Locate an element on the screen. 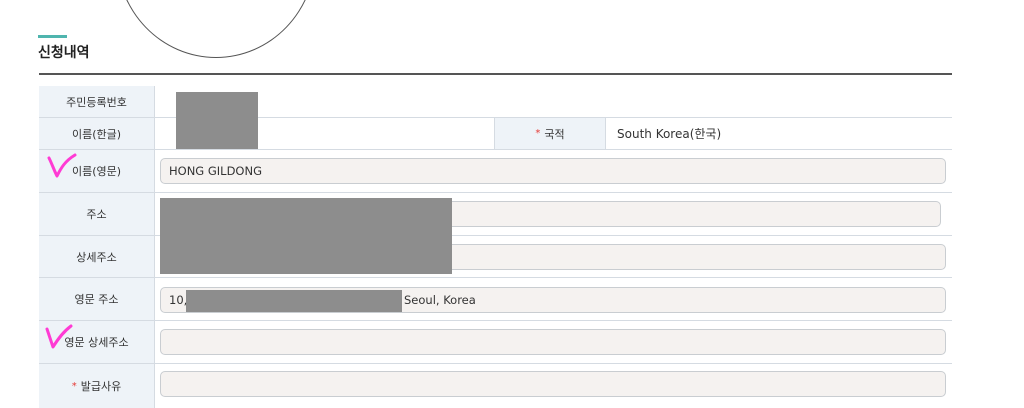  redaction-block-resident-name is located at coordinates (217, 120).